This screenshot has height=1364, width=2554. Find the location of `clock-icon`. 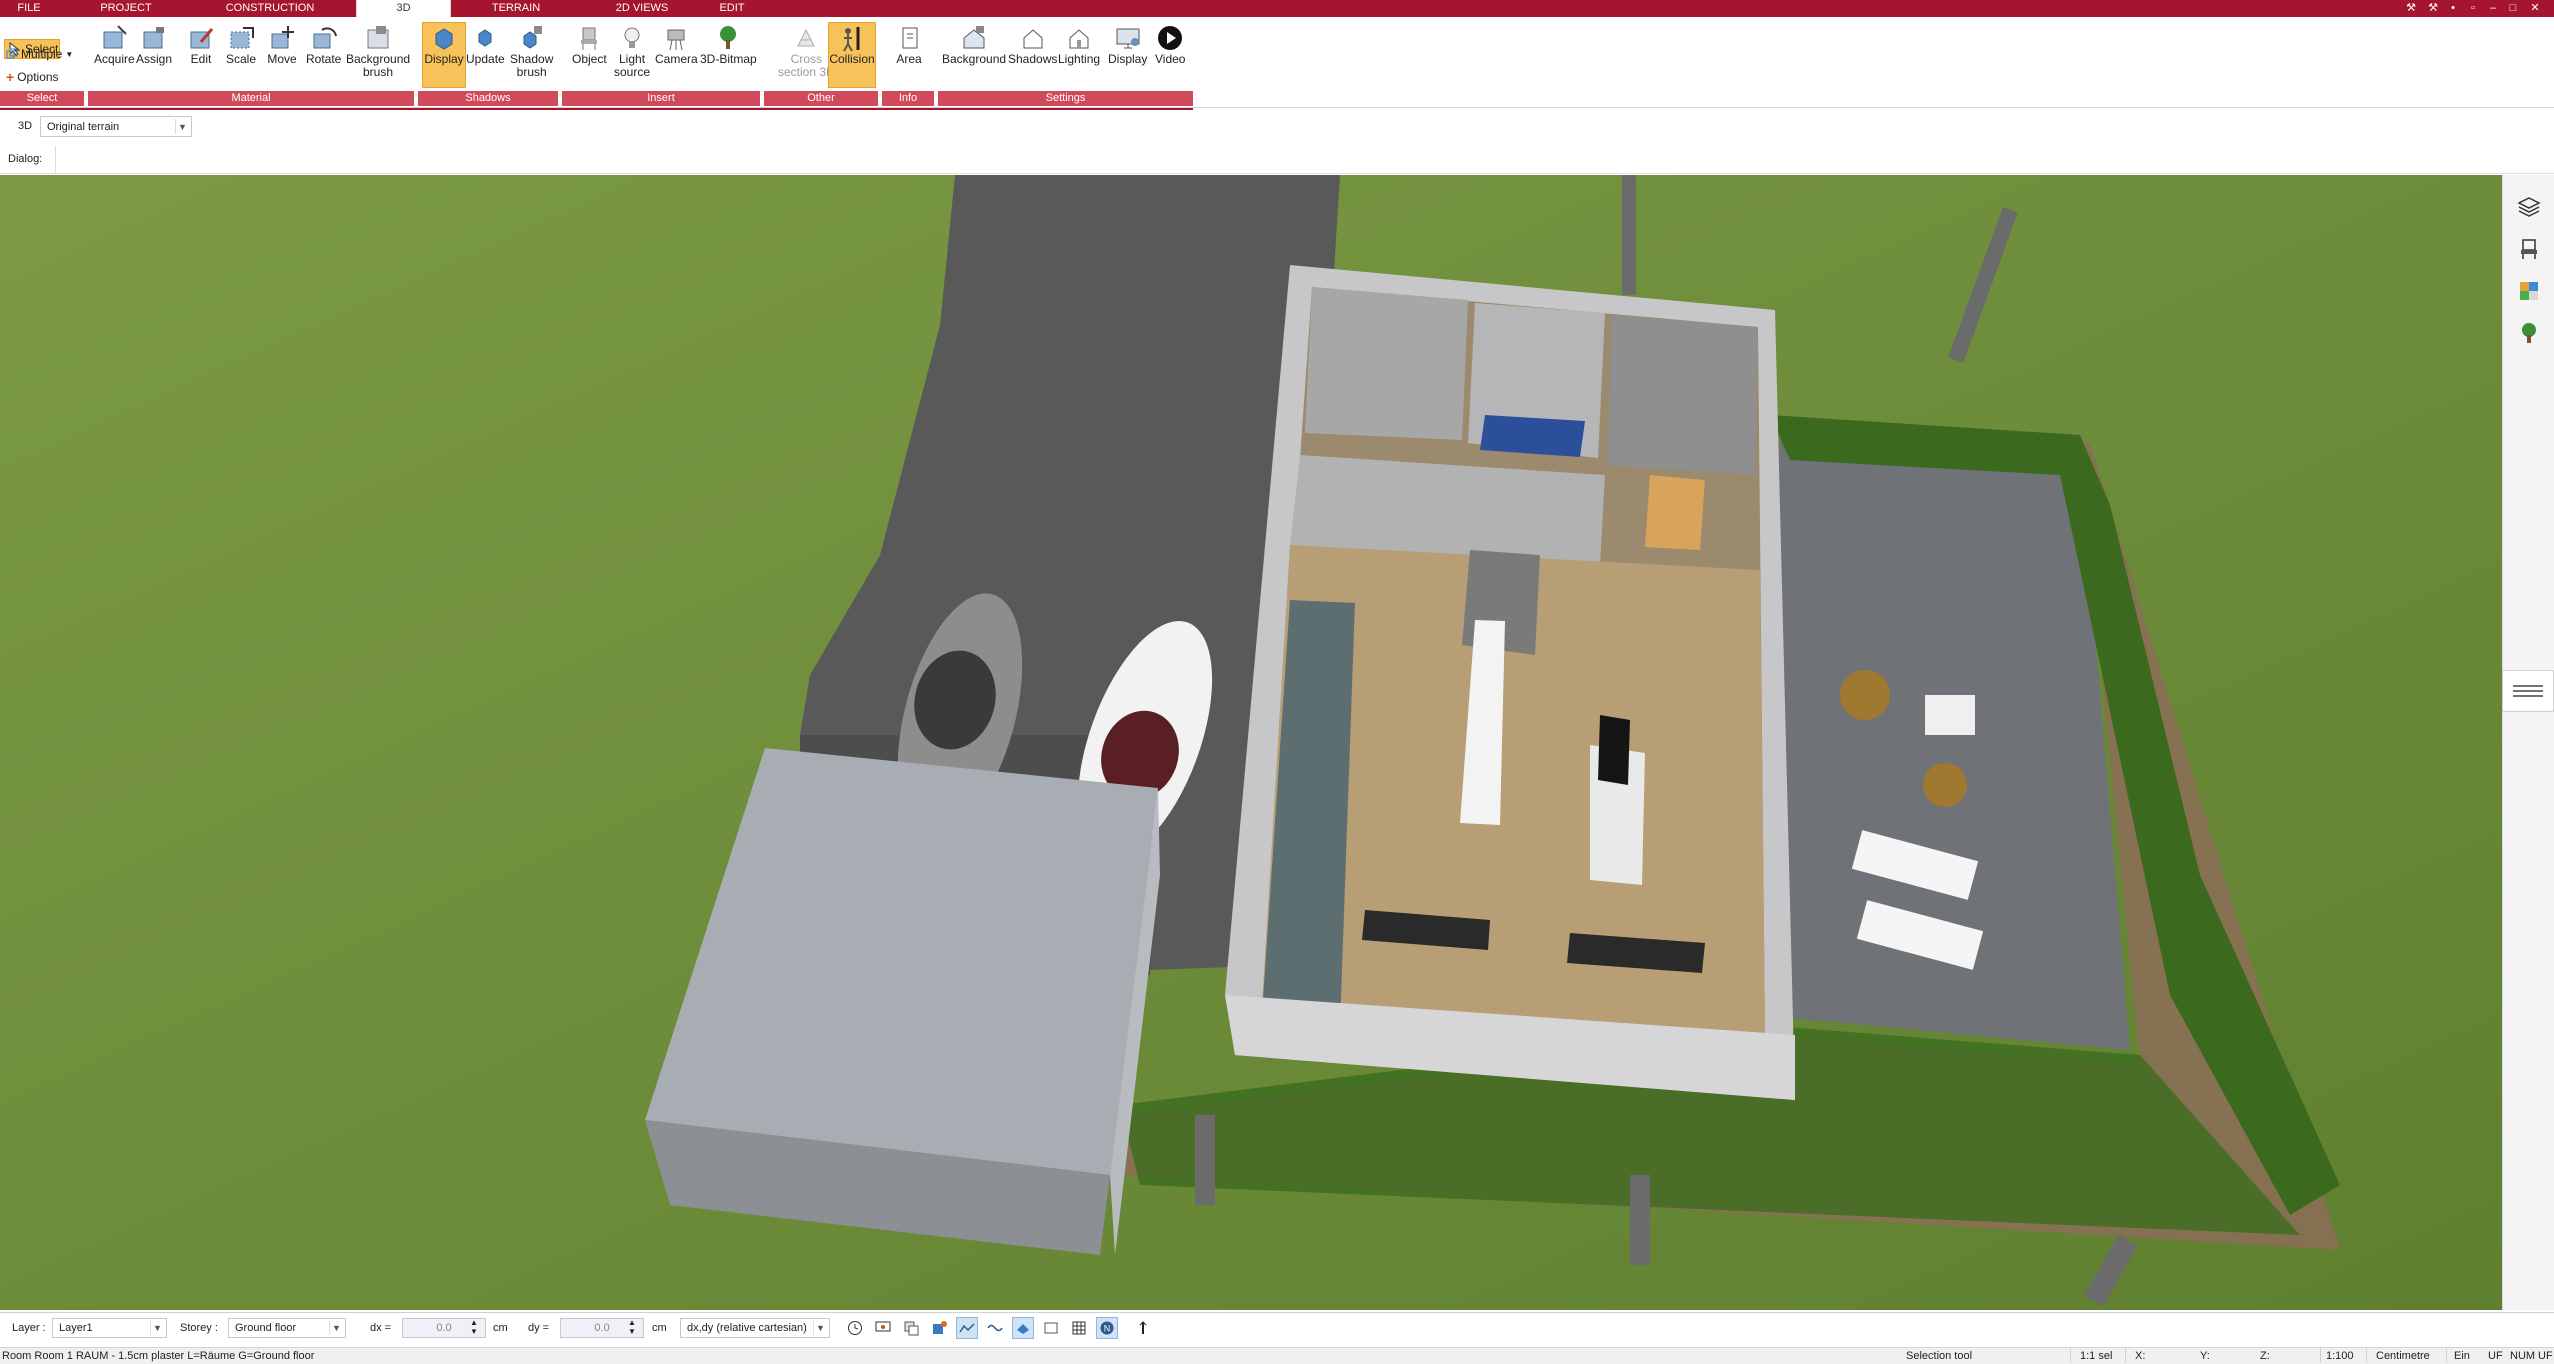

clock-icon is located at coordinates (855, 1328).